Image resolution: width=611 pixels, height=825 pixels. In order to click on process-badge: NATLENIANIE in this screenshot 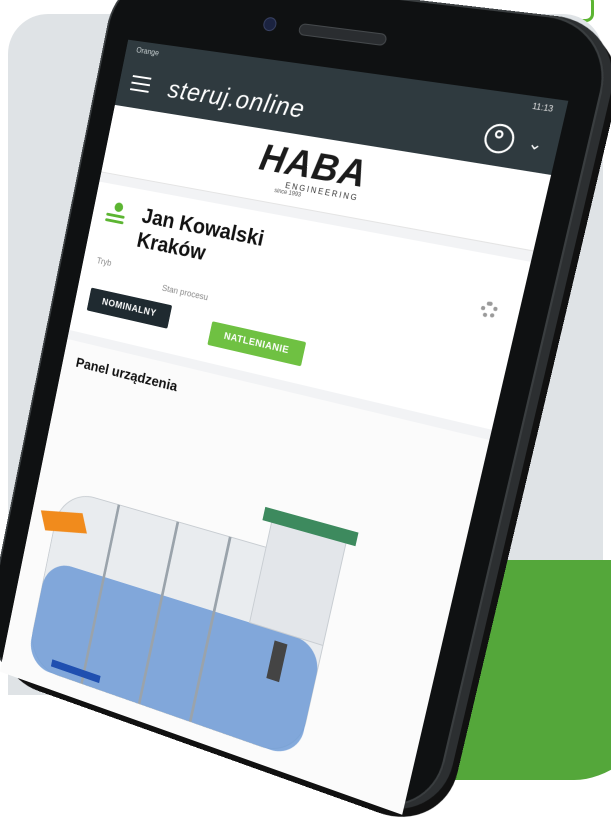, I will do `click(257, 344)`.